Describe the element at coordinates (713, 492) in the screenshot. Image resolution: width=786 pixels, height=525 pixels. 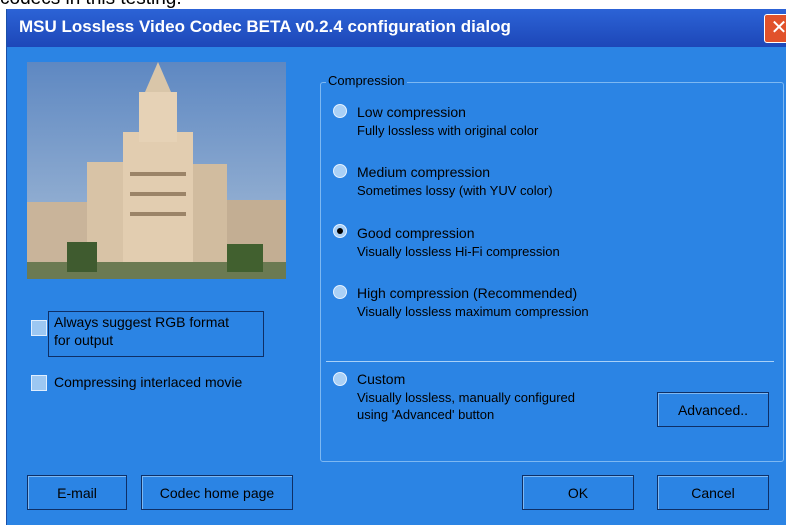
I see `cancel-button: Cancel` at that location.